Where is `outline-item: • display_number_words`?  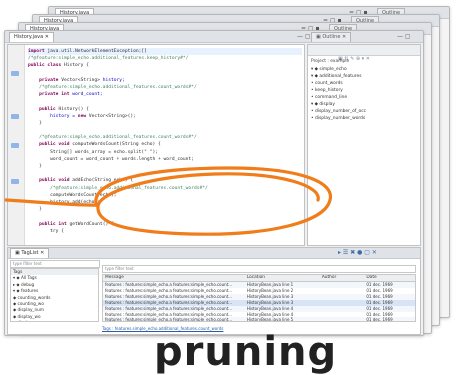 outline-item: • display_number_words is located at coordinates (365, 118).